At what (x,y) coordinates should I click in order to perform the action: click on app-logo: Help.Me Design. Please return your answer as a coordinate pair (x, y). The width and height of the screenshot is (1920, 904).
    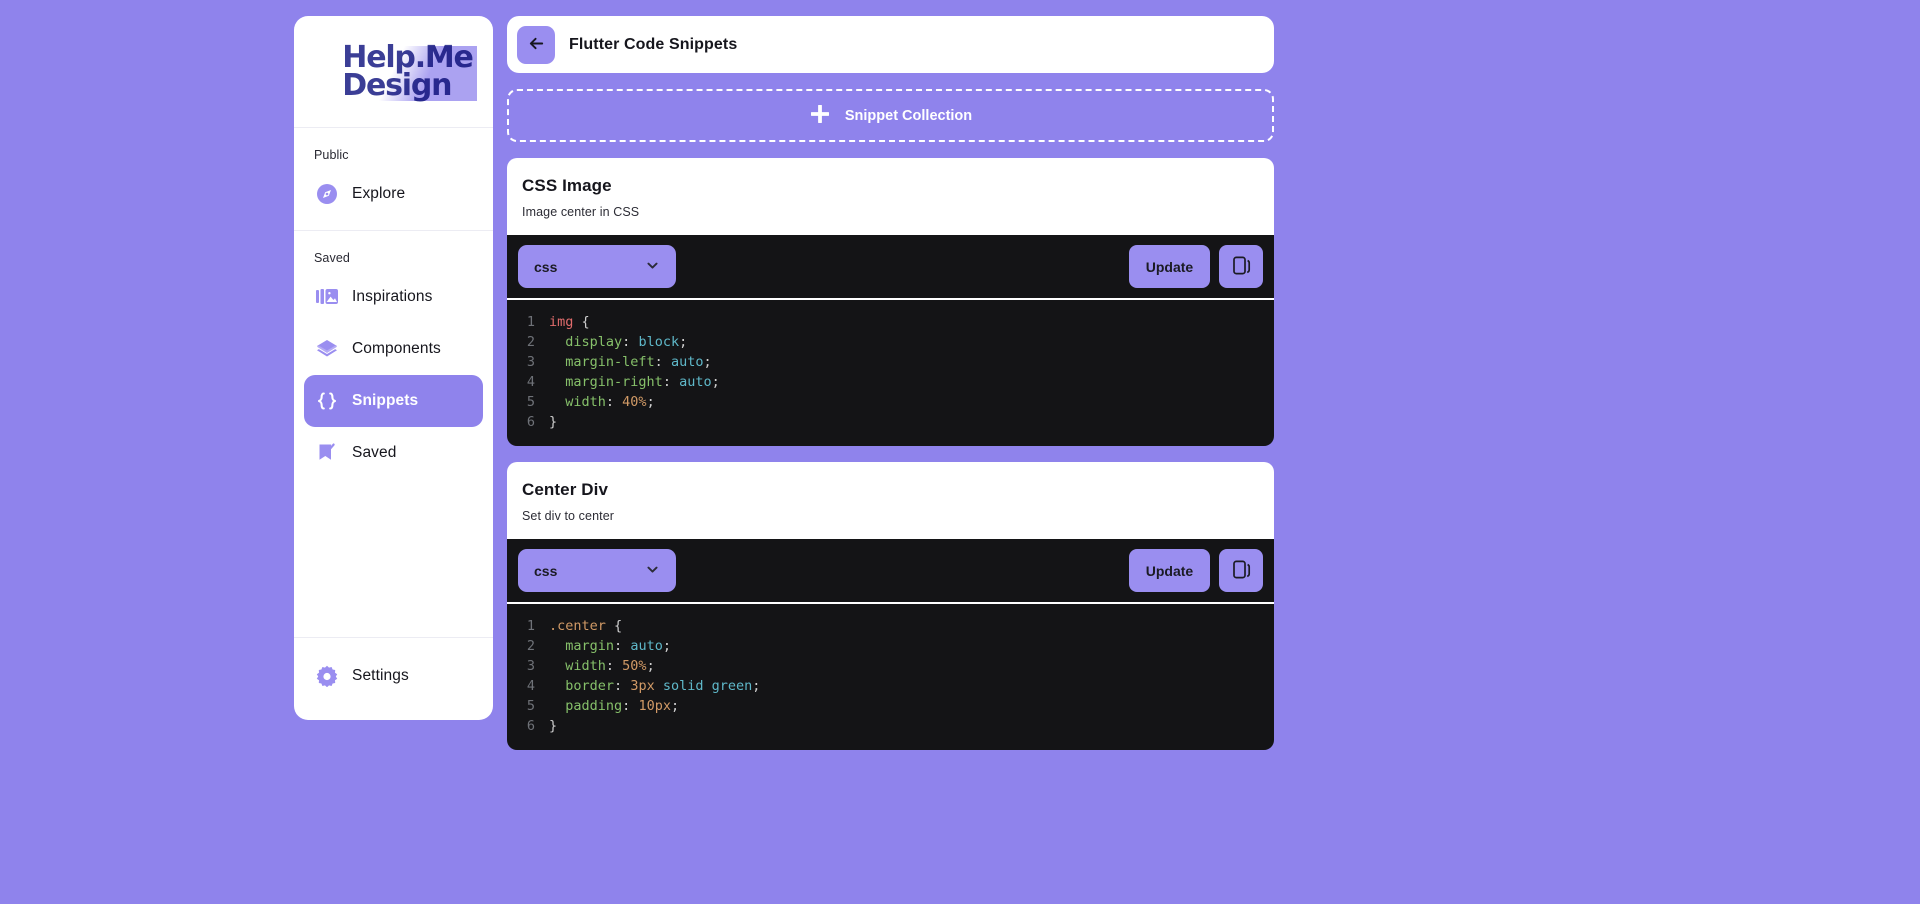
    Looking at the image, I should click on (393, 72).